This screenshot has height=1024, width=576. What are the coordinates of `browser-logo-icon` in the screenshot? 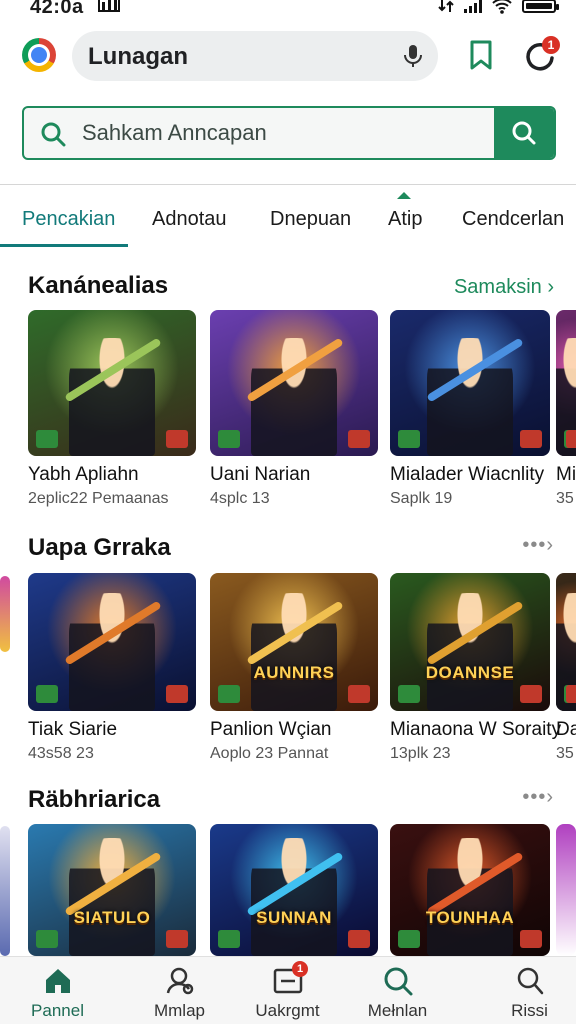 It's located at (39, 55).